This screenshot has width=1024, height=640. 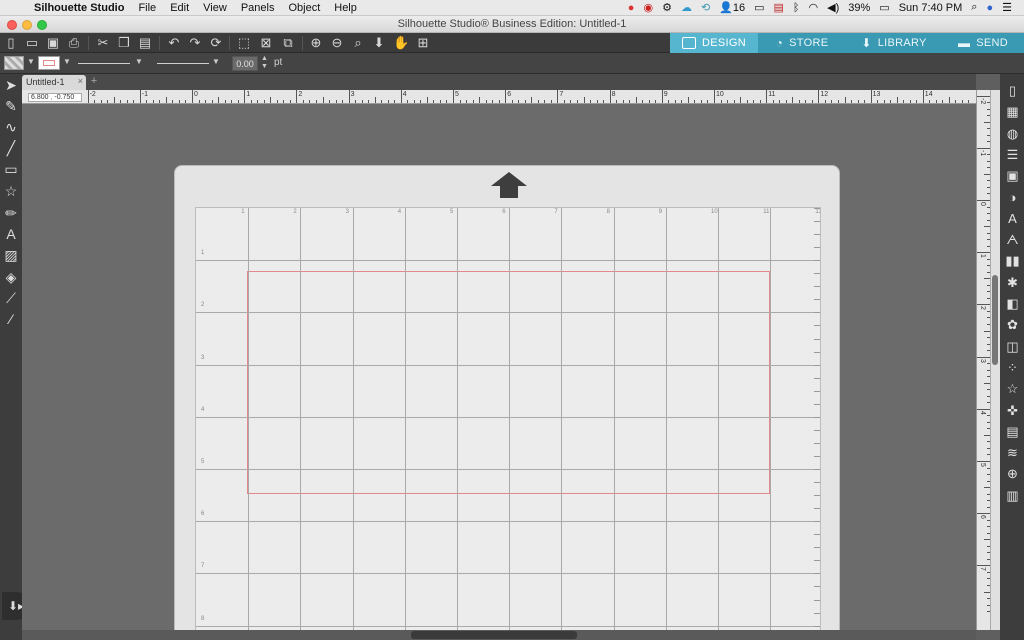 I want to click on select-arrow-icon: ➤, so click(x=11, y=85).